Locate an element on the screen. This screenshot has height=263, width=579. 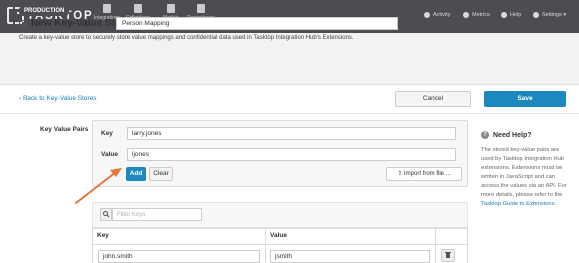
key-value-pairs-label: Key Value Pairs is located at coordinates (64, 129).